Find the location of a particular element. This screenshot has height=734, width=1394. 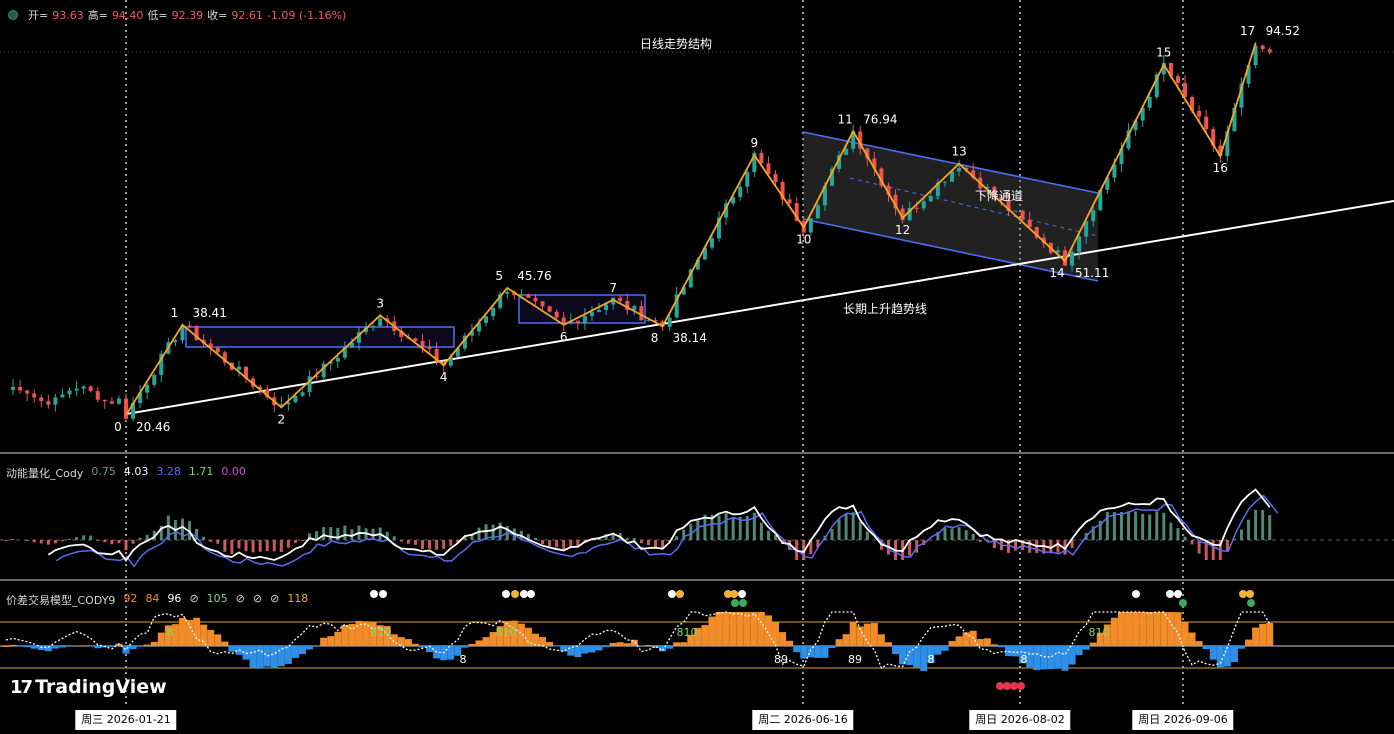

model-signal-label: 8 is located at coordinates (931, 659).